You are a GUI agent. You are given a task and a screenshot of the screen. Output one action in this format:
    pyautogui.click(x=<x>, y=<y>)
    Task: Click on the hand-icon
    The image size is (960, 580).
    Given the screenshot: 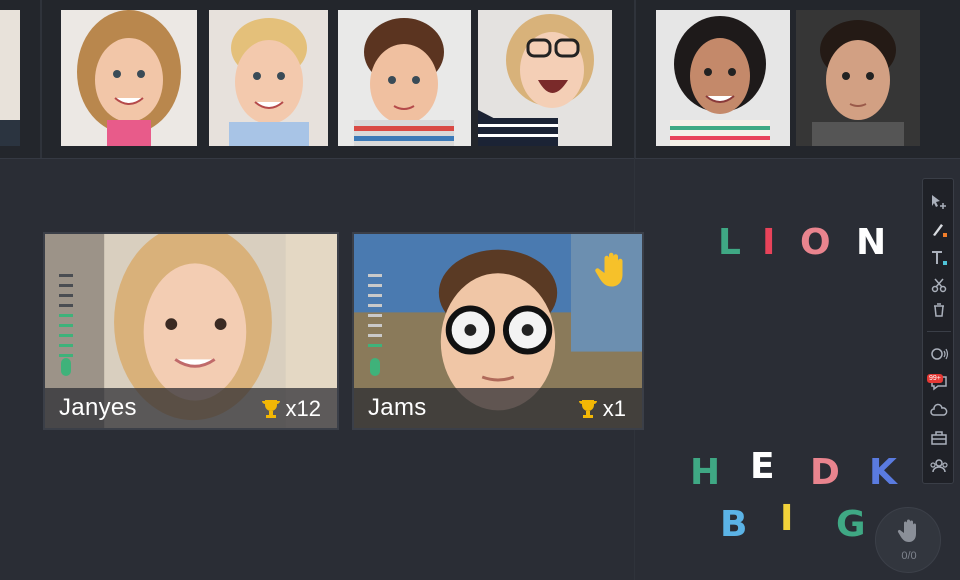 What is the action you would take?
    pyautogui.click(x=906, y=530)
    